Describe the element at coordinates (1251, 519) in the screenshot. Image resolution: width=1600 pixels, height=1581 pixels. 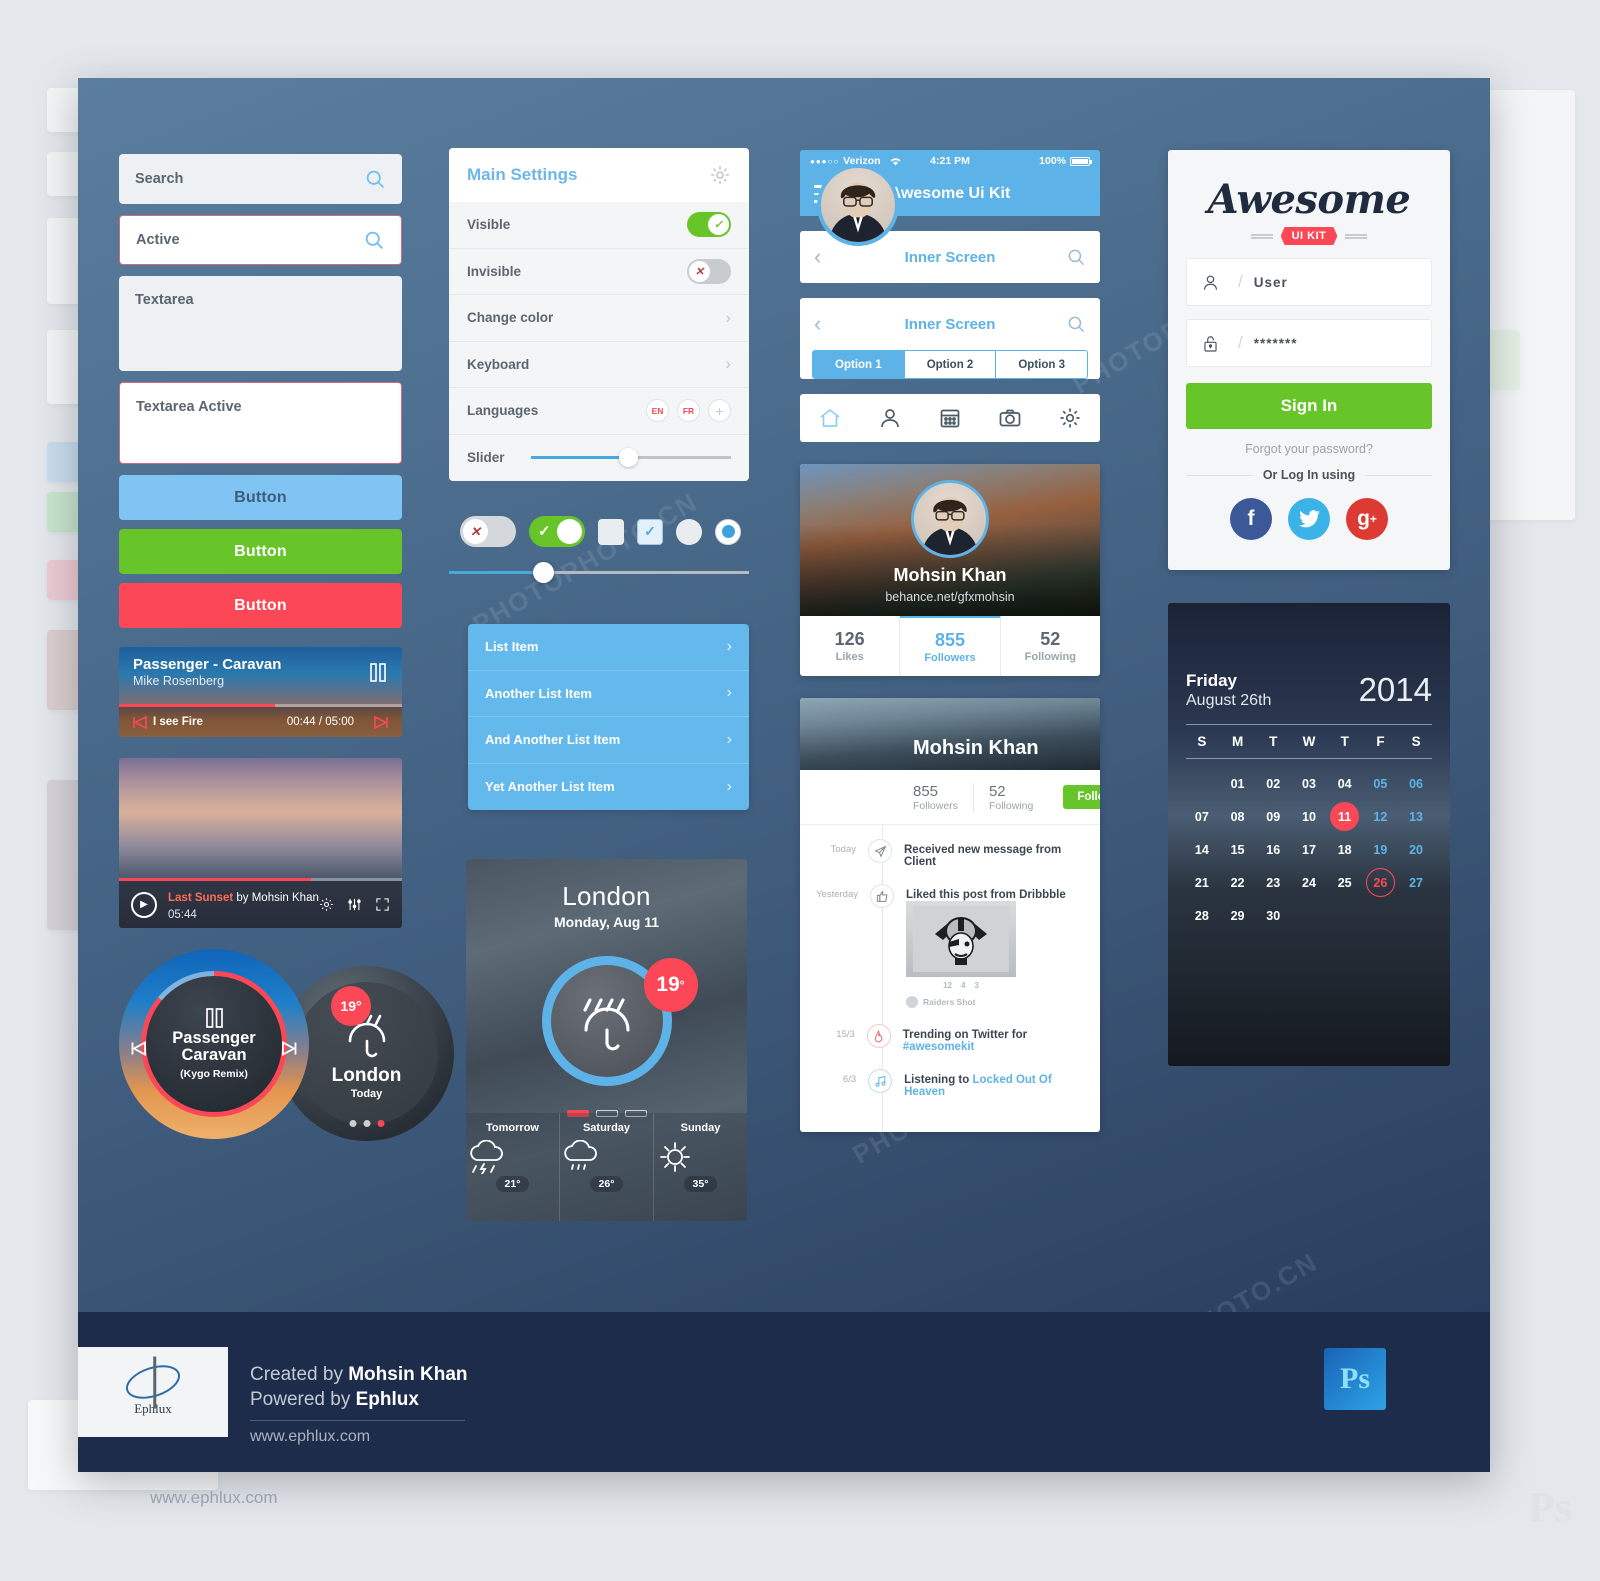
I see `facebook-icon: f` at that location.